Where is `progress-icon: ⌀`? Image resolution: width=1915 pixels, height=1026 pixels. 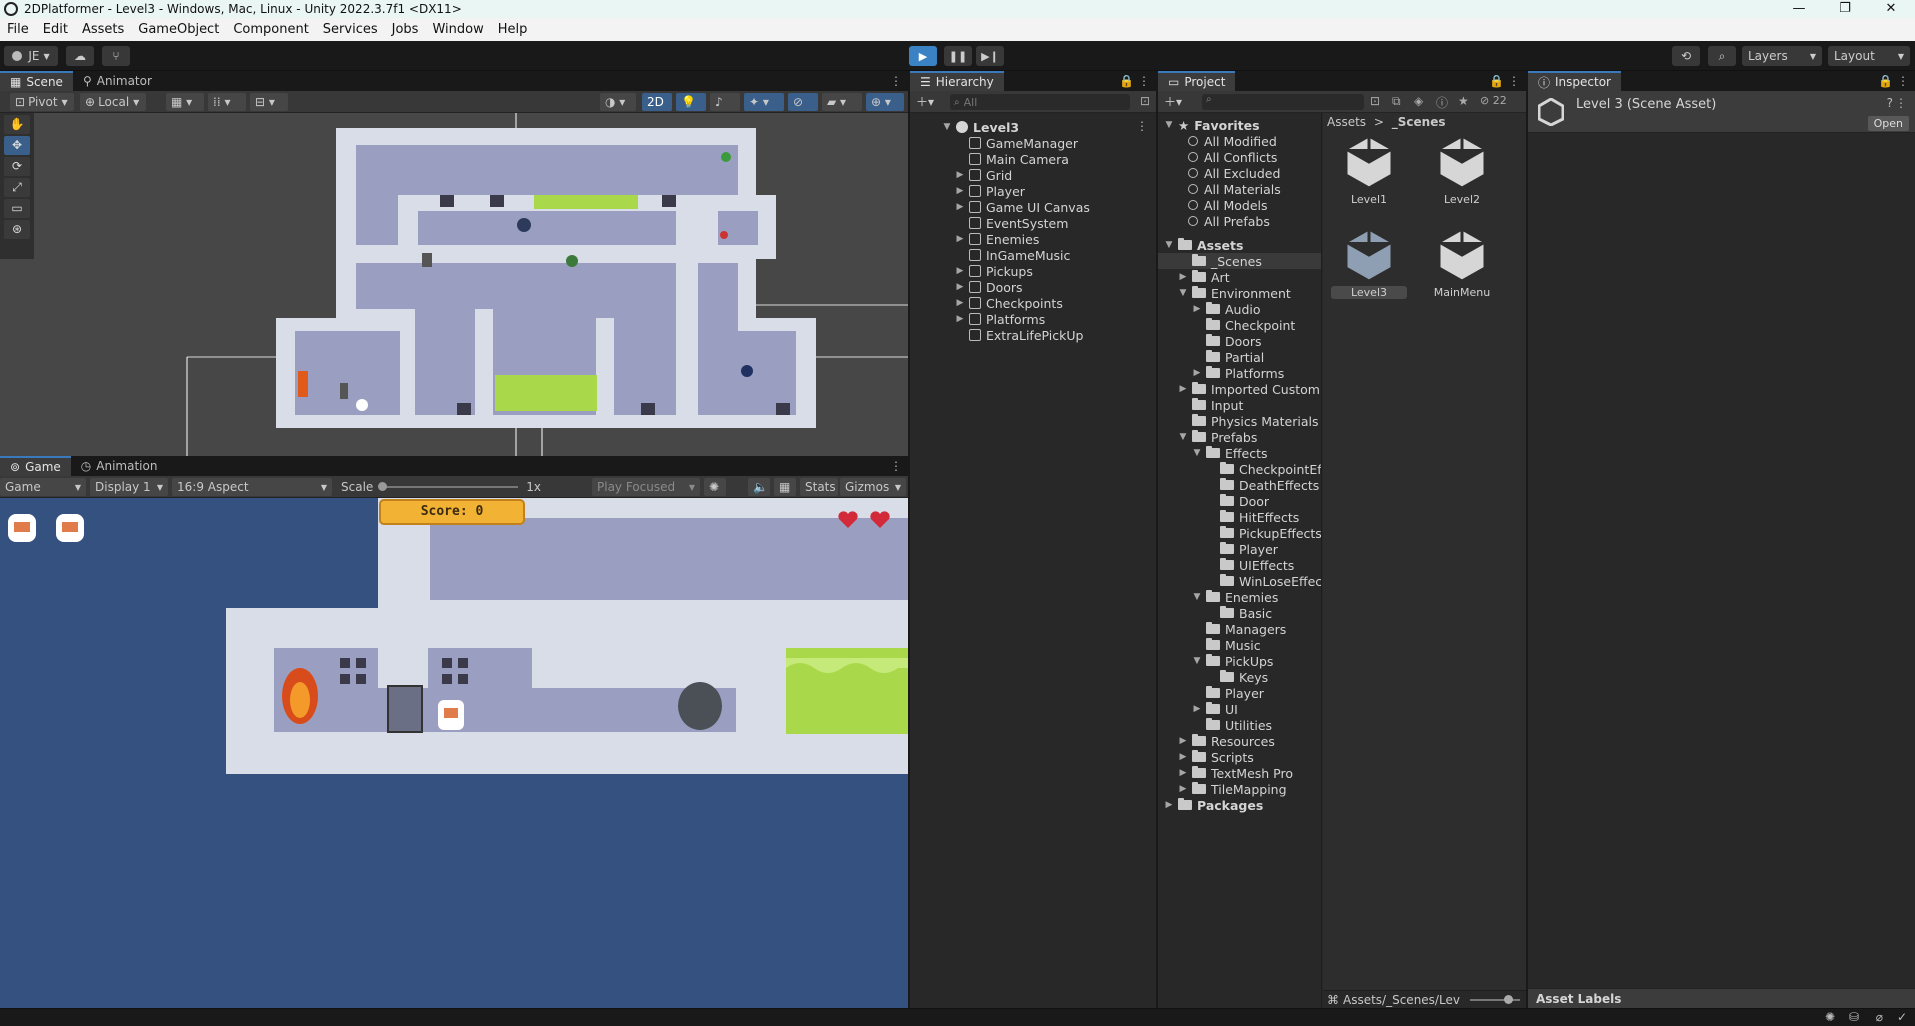
progress-icon: ⌀ is located at coordinates (1879, 1017).